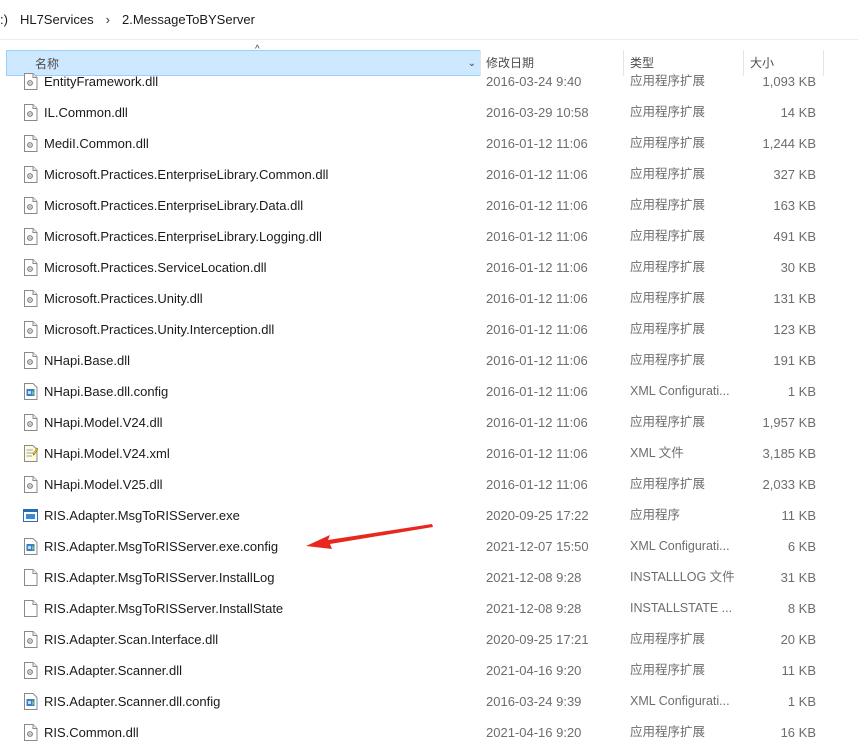 The width and height of the screenshot is (858, 749). I want to click on file-modified-date: 2020-09-25 17:22, so click(537, 515).